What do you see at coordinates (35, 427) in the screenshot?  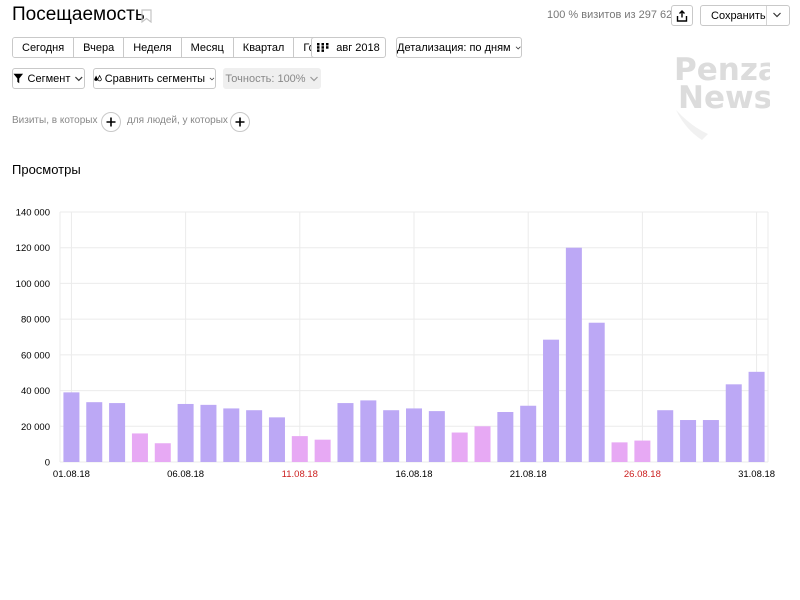 I see `y-tick-label: 20 000` at bounding box center [35, 427].